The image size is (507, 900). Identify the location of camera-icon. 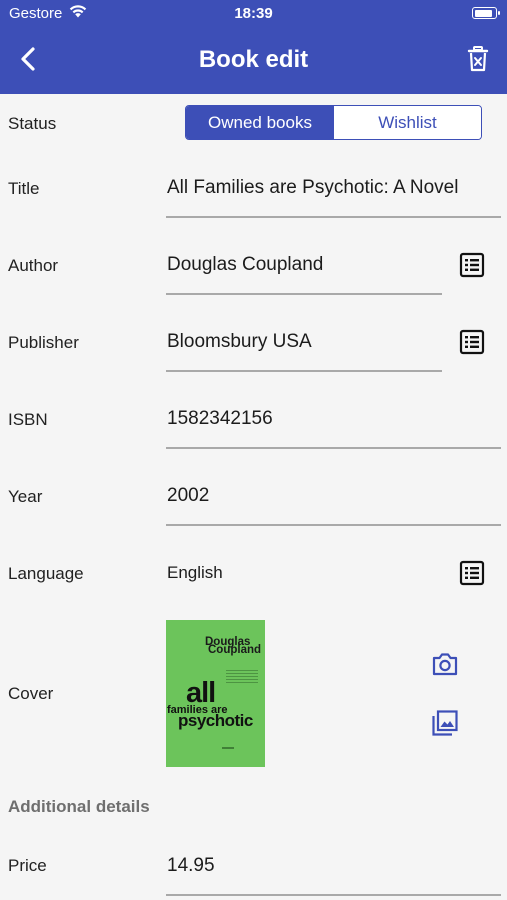
(445, 664).